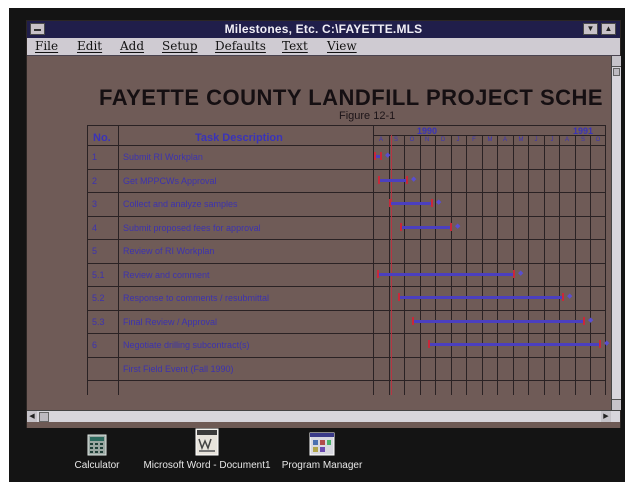  I want to click on month-label: D, so click(443, 140).